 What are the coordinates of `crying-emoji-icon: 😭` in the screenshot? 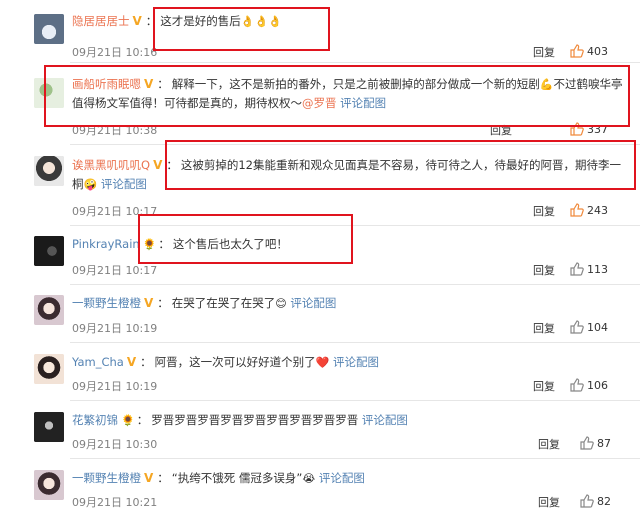 It's located at (309, 478).